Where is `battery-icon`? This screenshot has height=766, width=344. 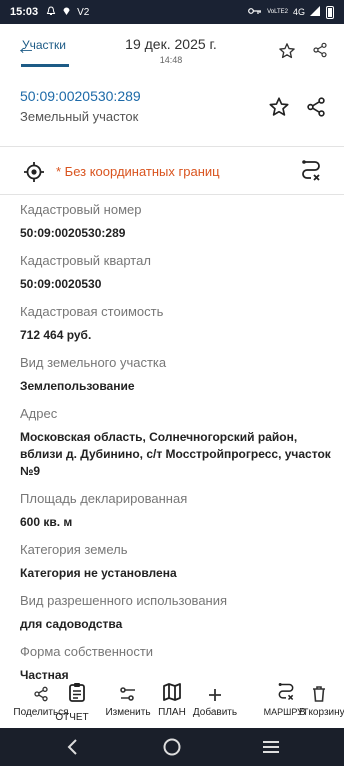
battery-icon is located at coordinates (330, 12).